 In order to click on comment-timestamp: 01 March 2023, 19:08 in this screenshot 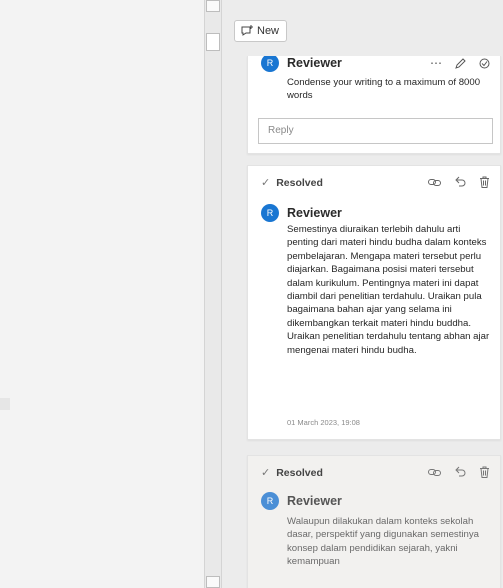, I will do `click(323, 422)`.